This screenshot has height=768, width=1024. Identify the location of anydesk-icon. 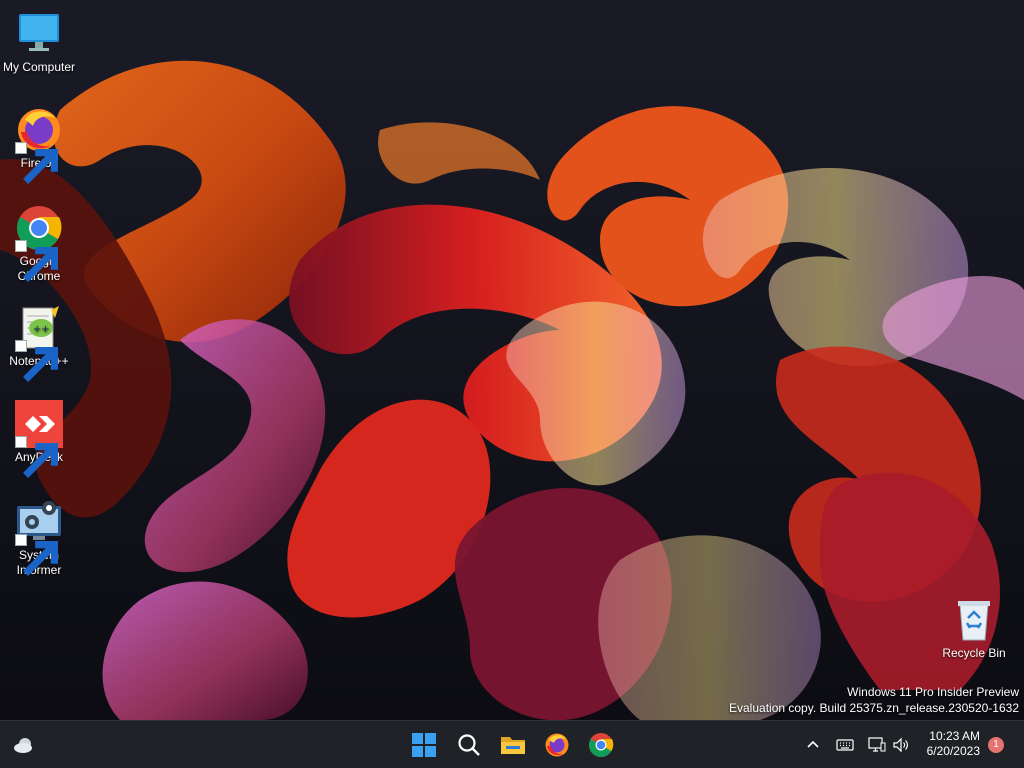
(39, 439).